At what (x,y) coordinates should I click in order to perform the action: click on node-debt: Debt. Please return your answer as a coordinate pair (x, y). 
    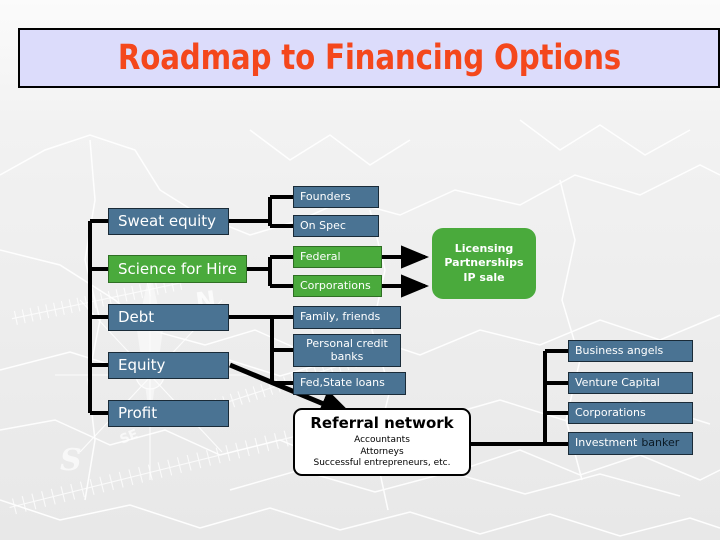
    Looking at the image, I should click on (168, 317).